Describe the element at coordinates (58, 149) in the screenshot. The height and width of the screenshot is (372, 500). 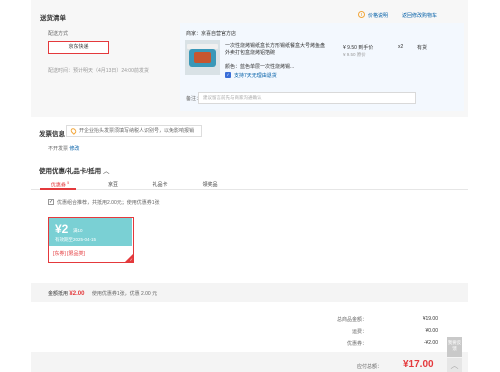
I see `invoice-status-text: 不开发票` at that location.